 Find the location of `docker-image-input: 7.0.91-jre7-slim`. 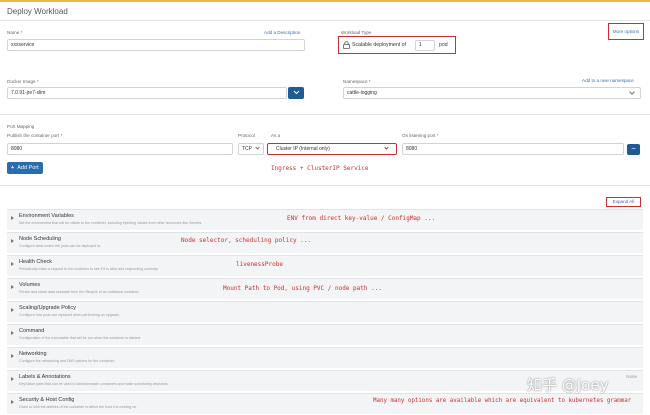

docker-image-input: 7.0.91-jre7-slim is located at coordinates (147, 93).